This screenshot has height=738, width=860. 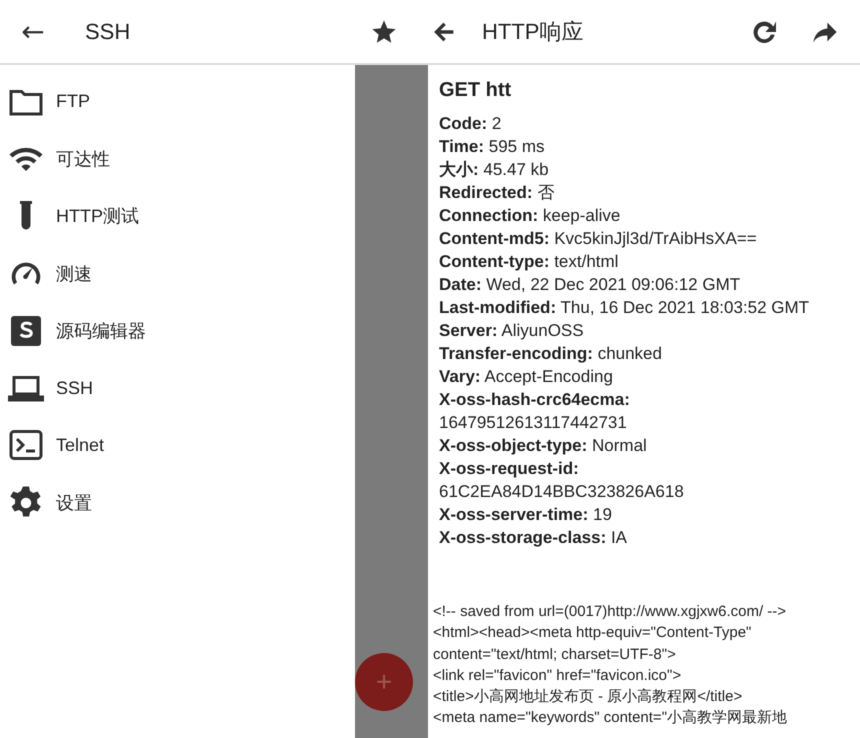 What do you see at coordinates (610, 612) in the screenshot?
I see `source-line: <!-- saved from url=(0017)http://www.xgjxw6.com/ -->` at bounding box center [610, 612].